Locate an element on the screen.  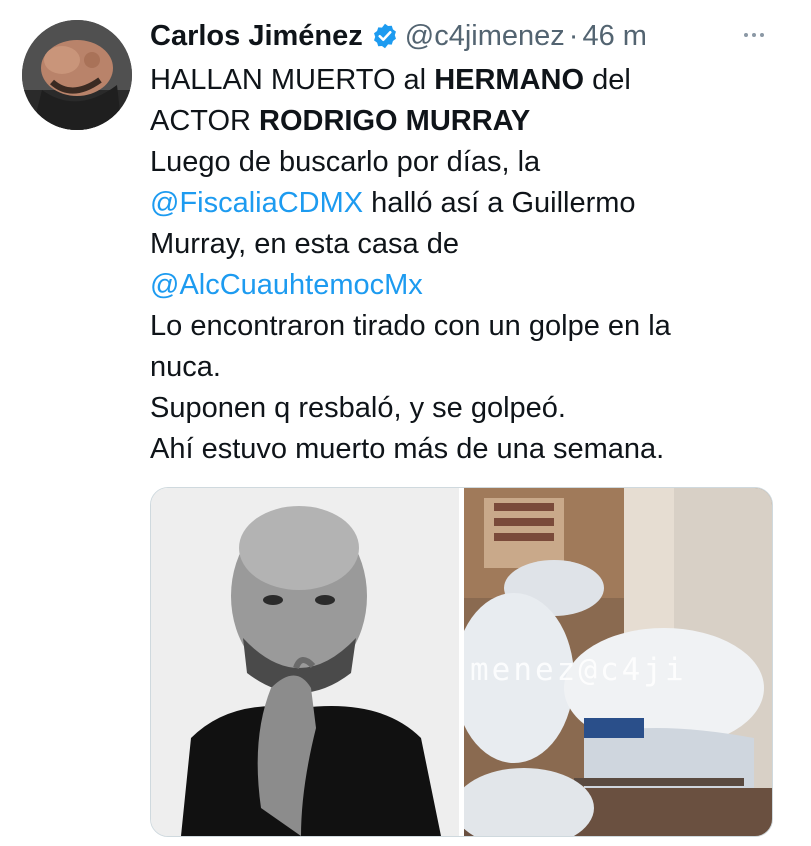
author-avatar is located at coordinates (77, 75).